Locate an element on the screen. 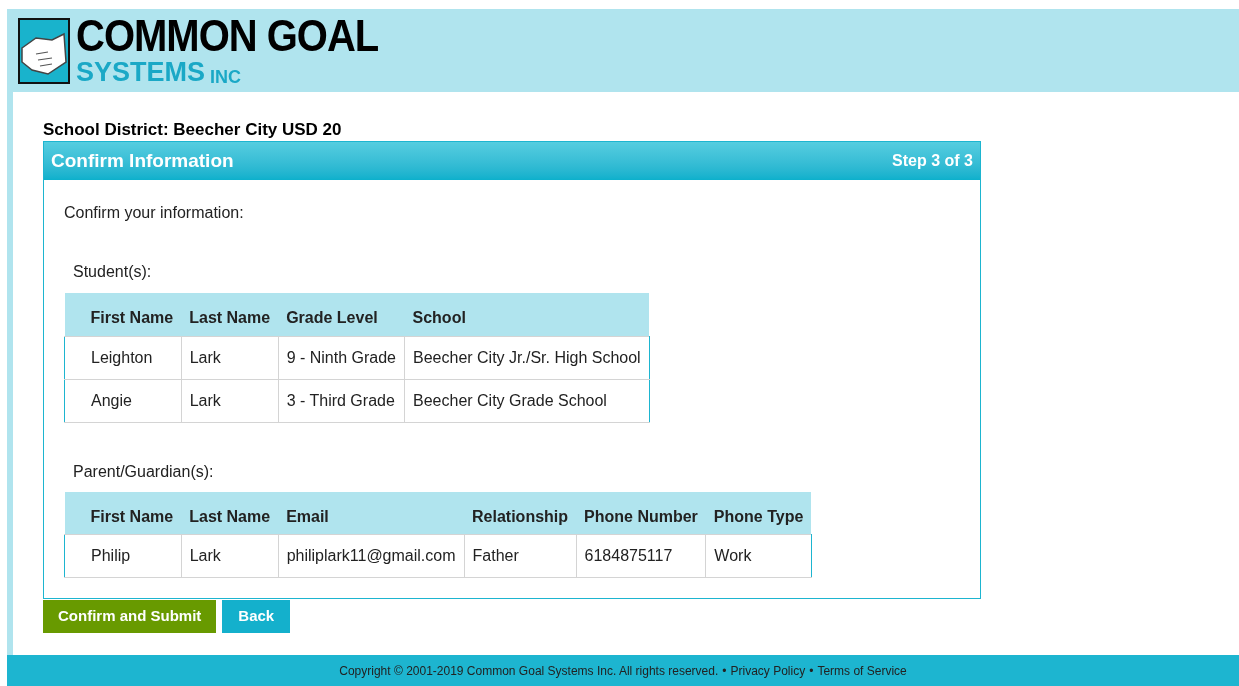 Image resolution: width=1239 pixels, height=686 pixels. column-header: School is located at coordinates (527, 314).